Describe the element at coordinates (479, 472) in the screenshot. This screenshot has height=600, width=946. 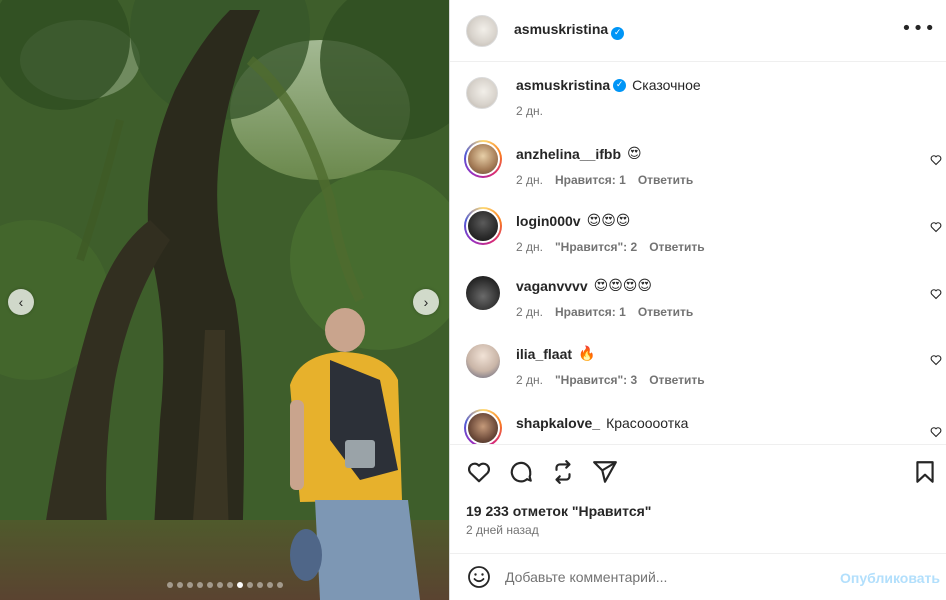
I see `heart-icon` at that location.